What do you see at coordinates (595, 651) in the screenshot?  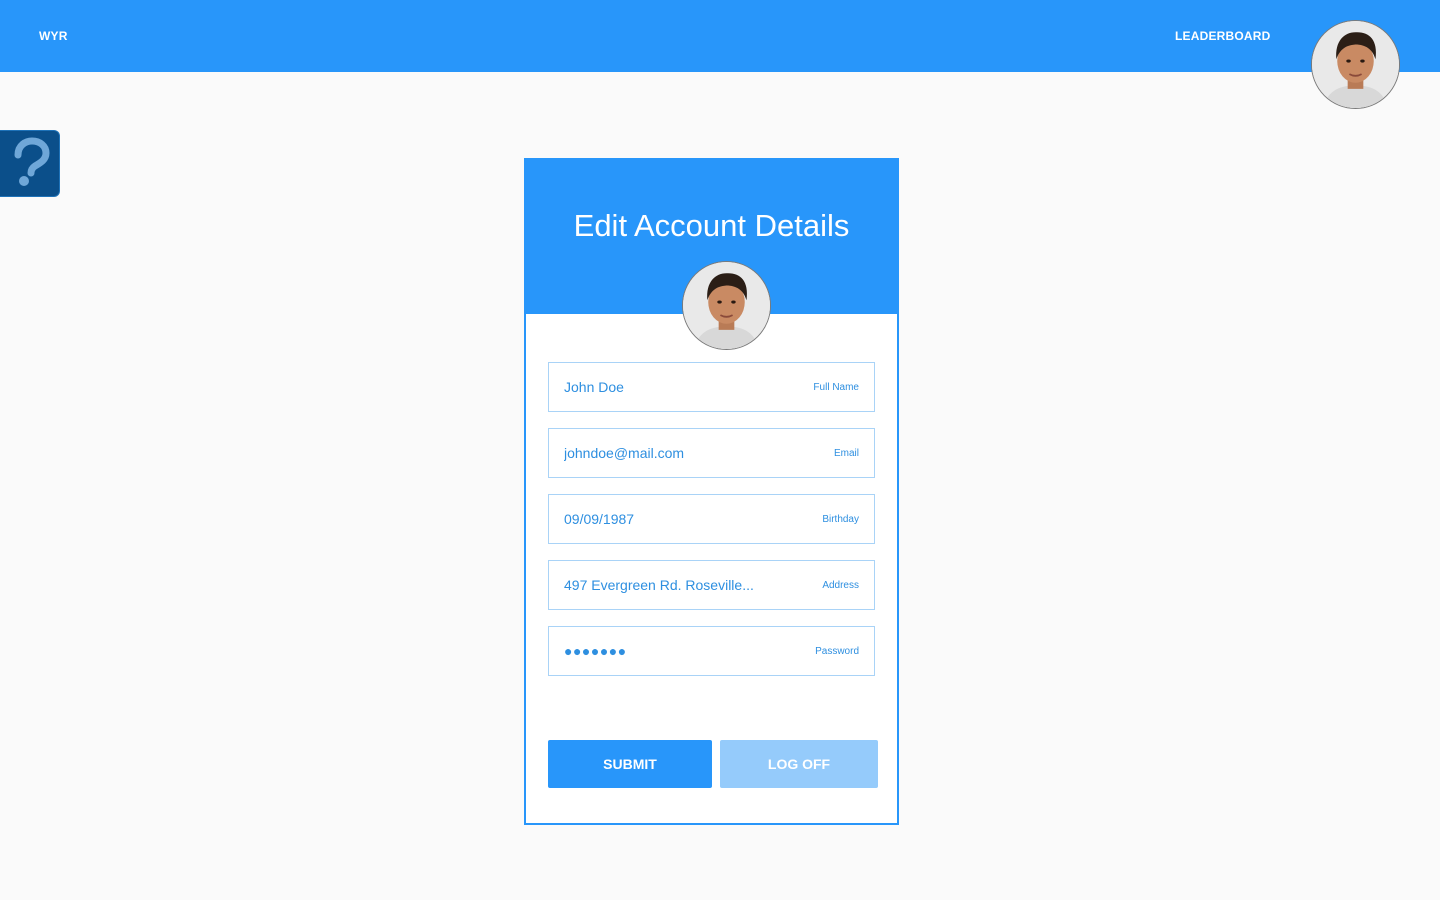 I see `password-value: ●●●●●●●` at bounding box center [595, 651].